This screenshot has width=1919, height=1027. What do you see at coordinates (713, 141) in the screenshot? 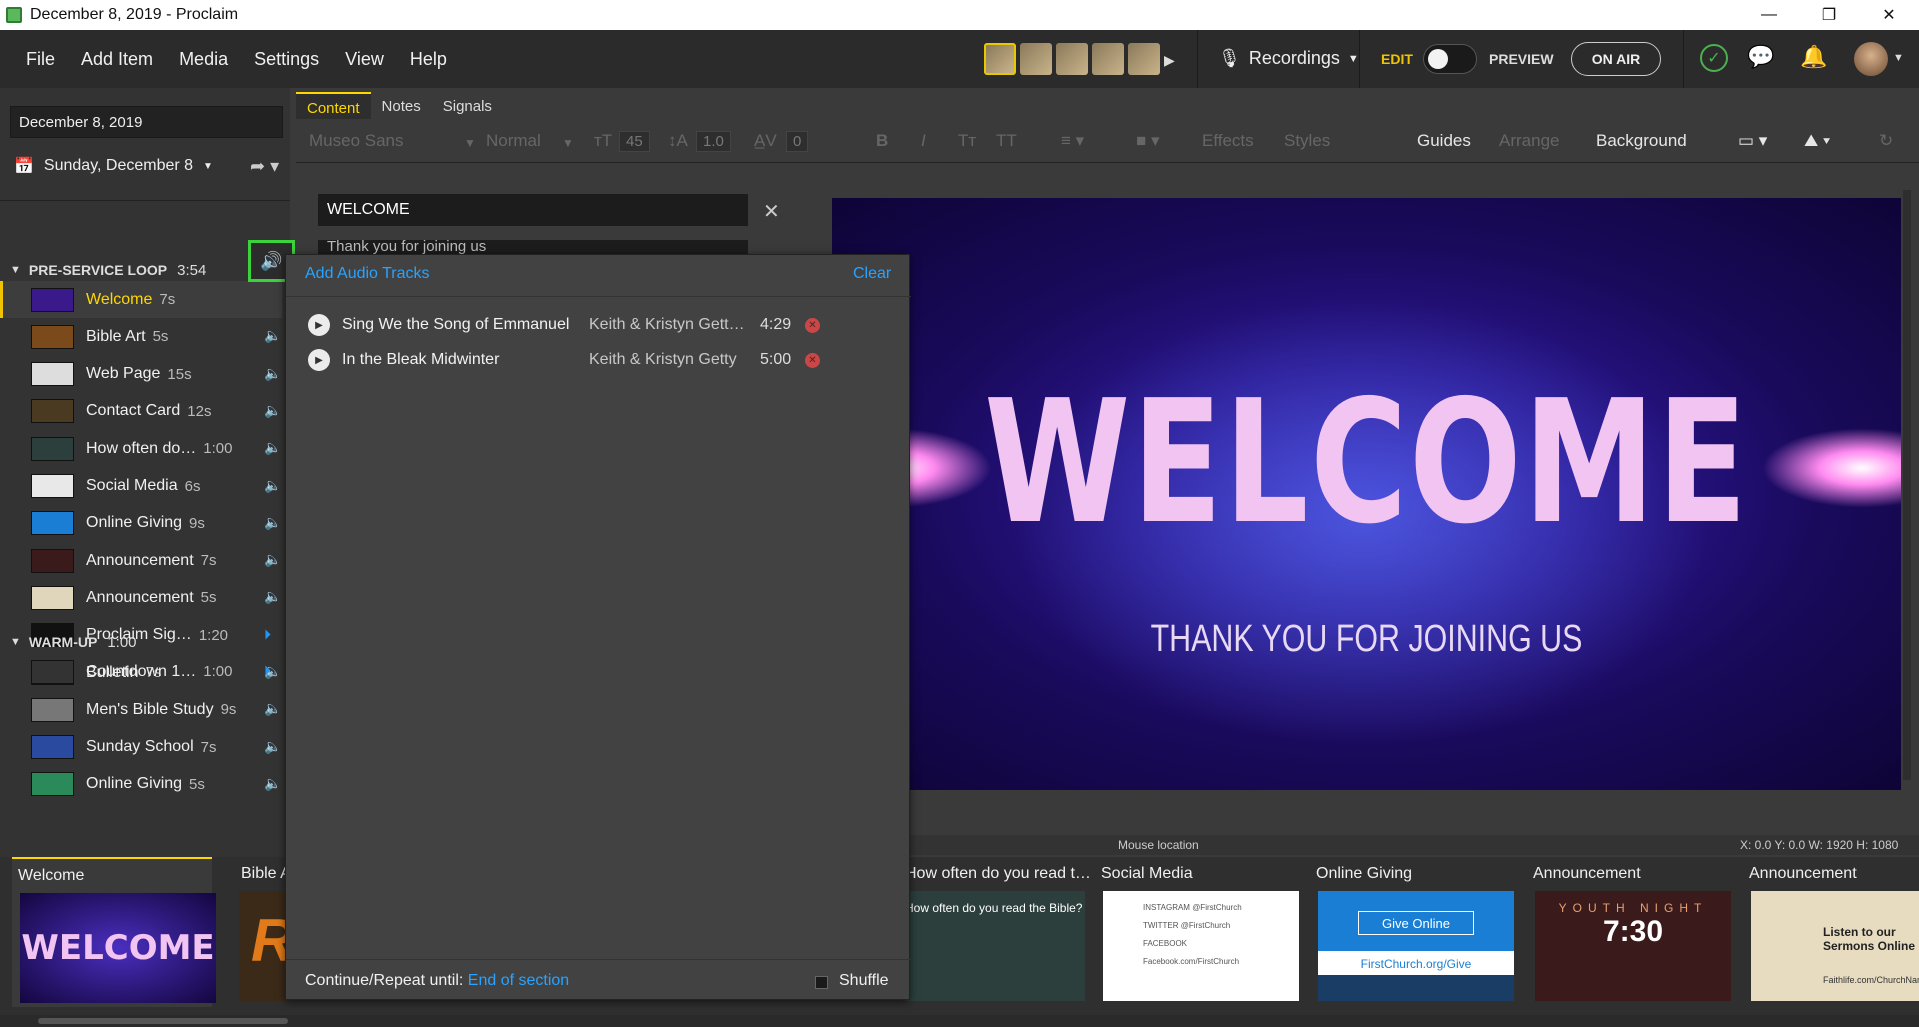
I see `line-spacing-field: 1.0` at bounding box center [713, 141].